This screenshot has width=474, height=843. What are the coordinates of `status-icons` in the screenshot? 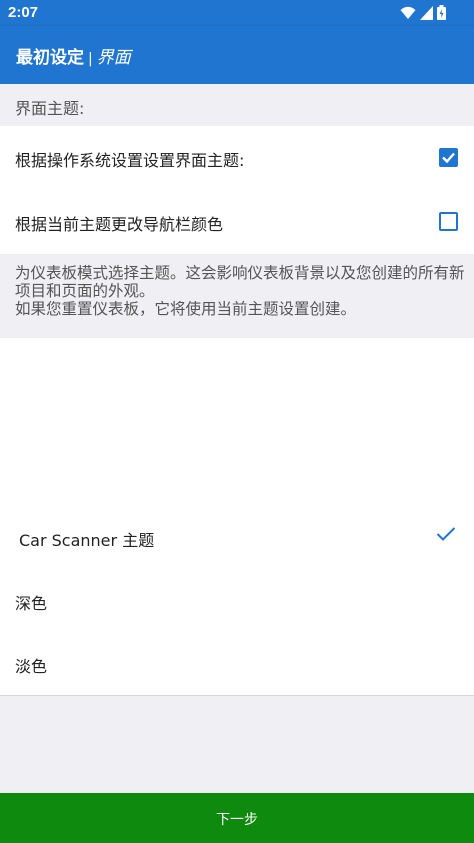 It's located at (423, 12).